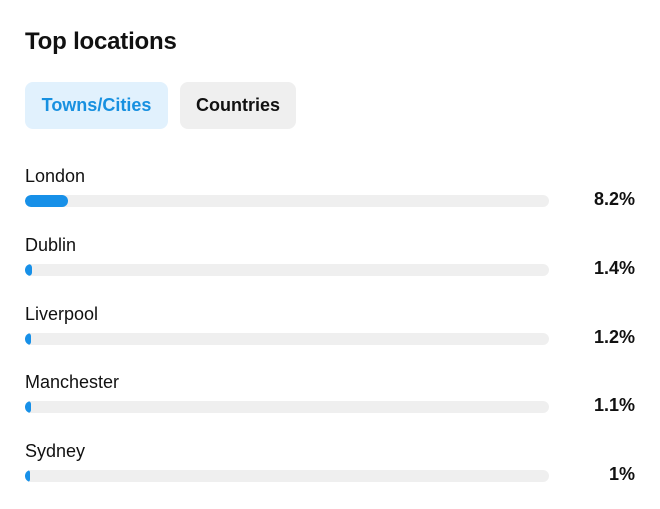 This screenshot has height=509, width=660. What do you see at coordinates (614, 336) in the screenshot?
I see `location-percent: 1.2%` at bounding box center [614, 336].